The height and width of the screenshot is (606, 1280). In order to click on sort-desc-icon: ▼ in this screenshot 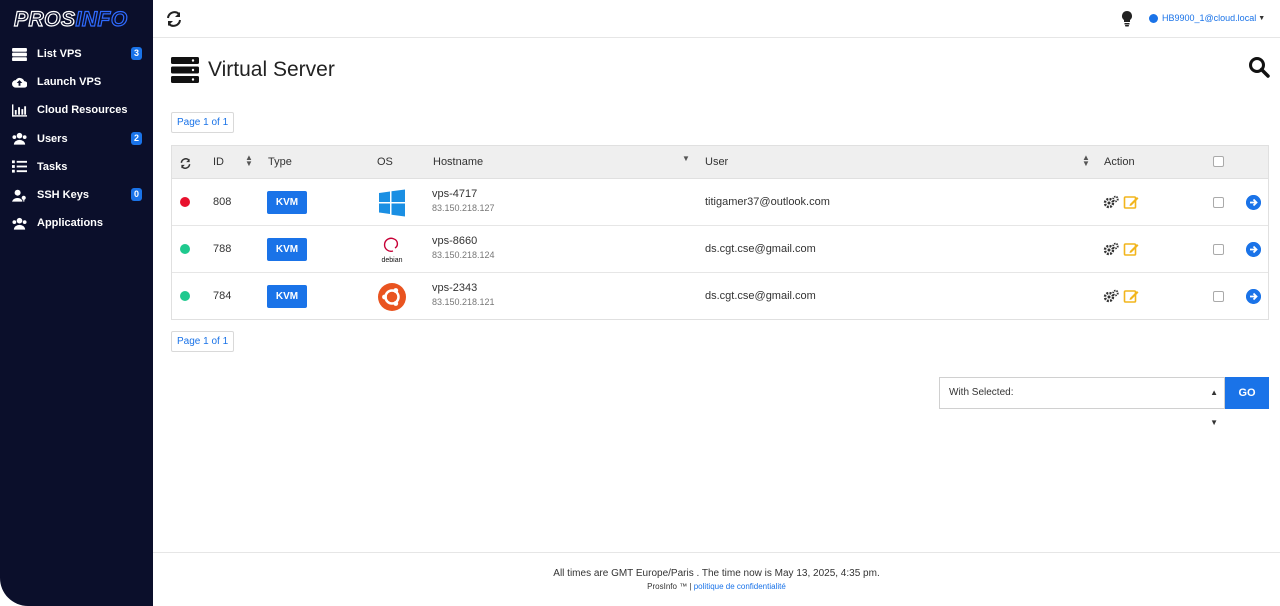, I will do `click(686, 159)`.